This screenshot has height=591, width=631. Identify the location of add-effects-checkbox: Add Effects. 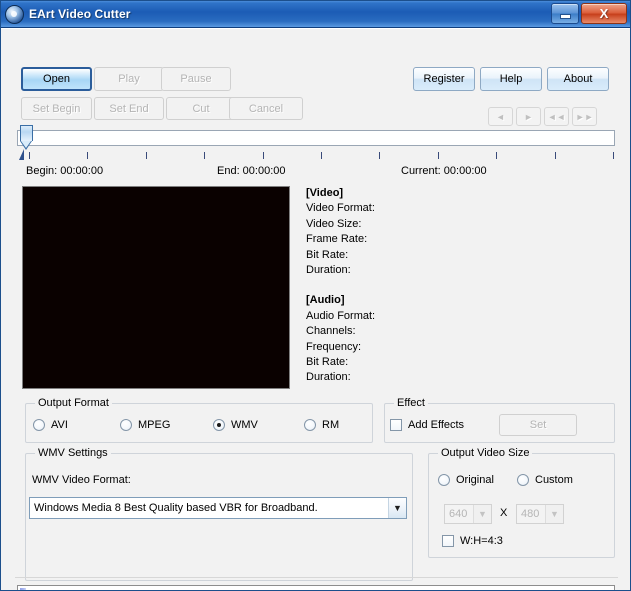
(427, 425).